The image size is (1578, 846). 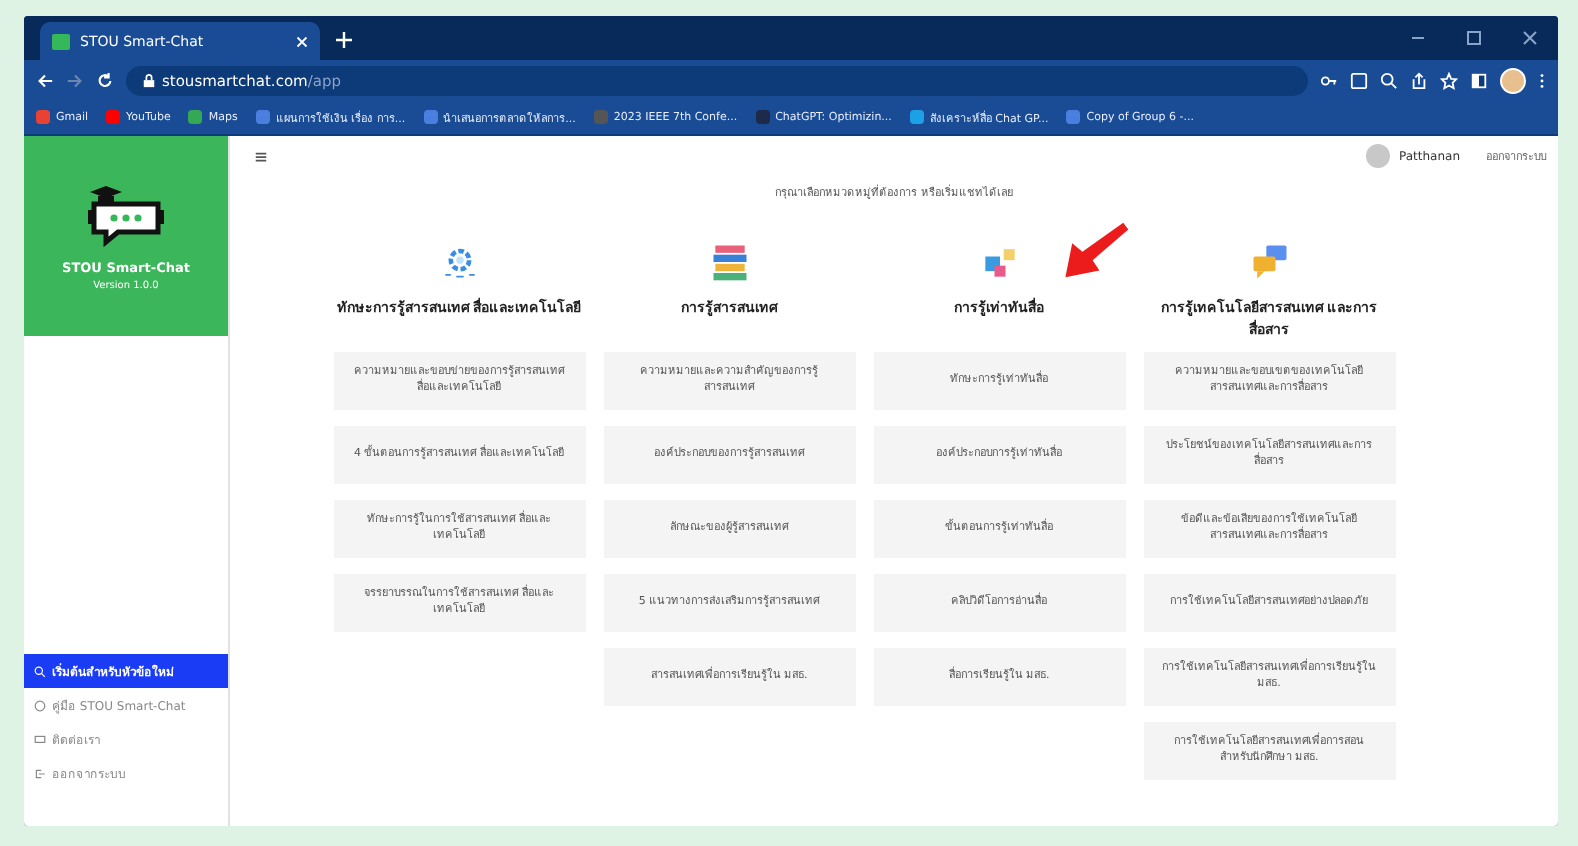 I want to click on pointer-arrow-annotation, so click(x=1096, y=250).